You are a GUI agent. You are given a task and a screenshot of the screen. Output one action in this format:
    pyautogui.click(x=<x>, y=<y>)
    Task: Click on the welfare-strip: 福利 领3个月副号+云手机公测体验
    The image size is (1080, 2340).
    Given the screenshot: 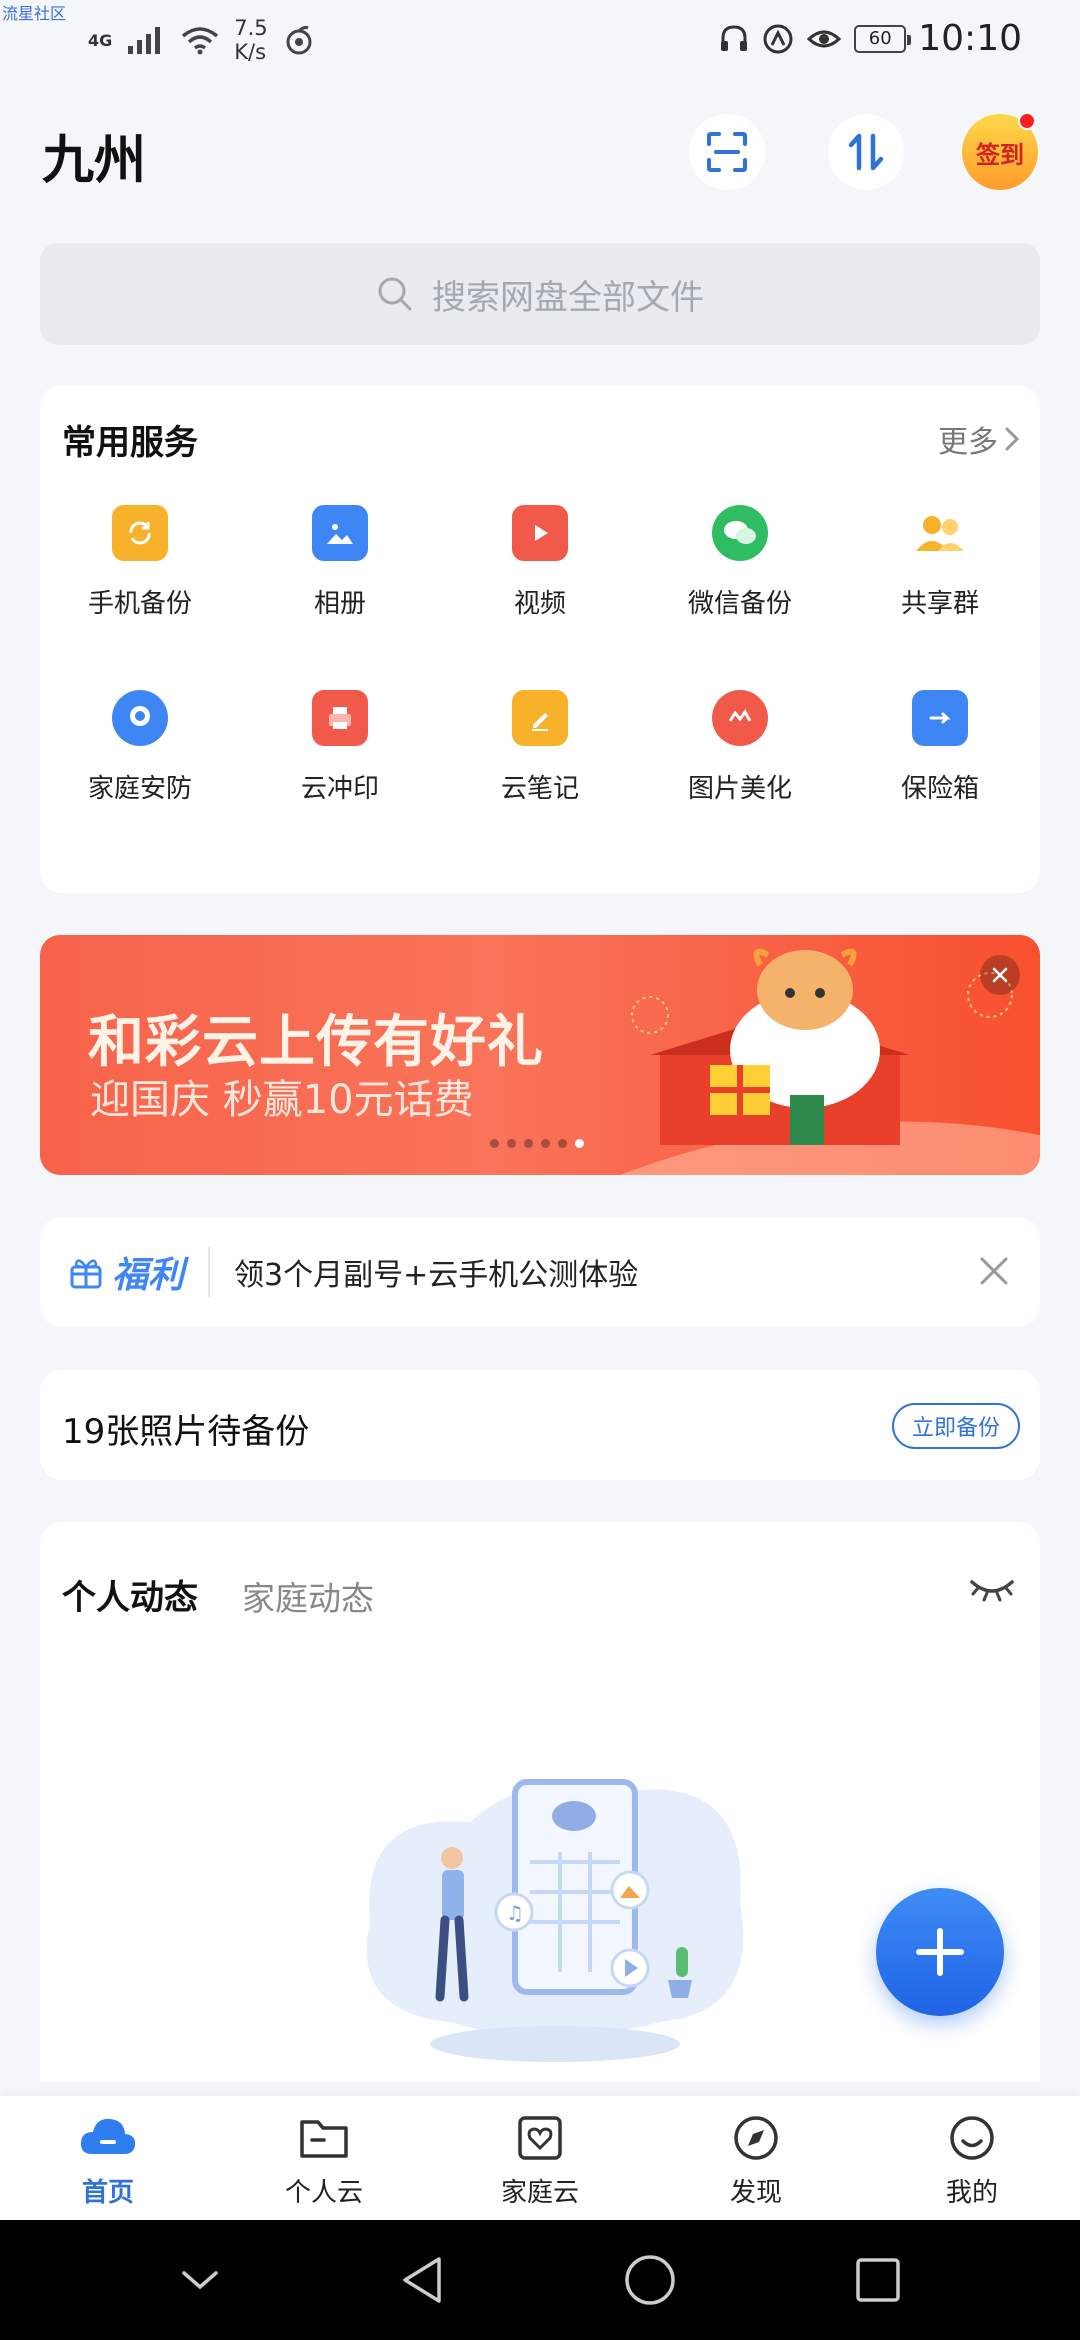 What is the action you would take?
    pyautogui.click(x=540, y=1272)
    